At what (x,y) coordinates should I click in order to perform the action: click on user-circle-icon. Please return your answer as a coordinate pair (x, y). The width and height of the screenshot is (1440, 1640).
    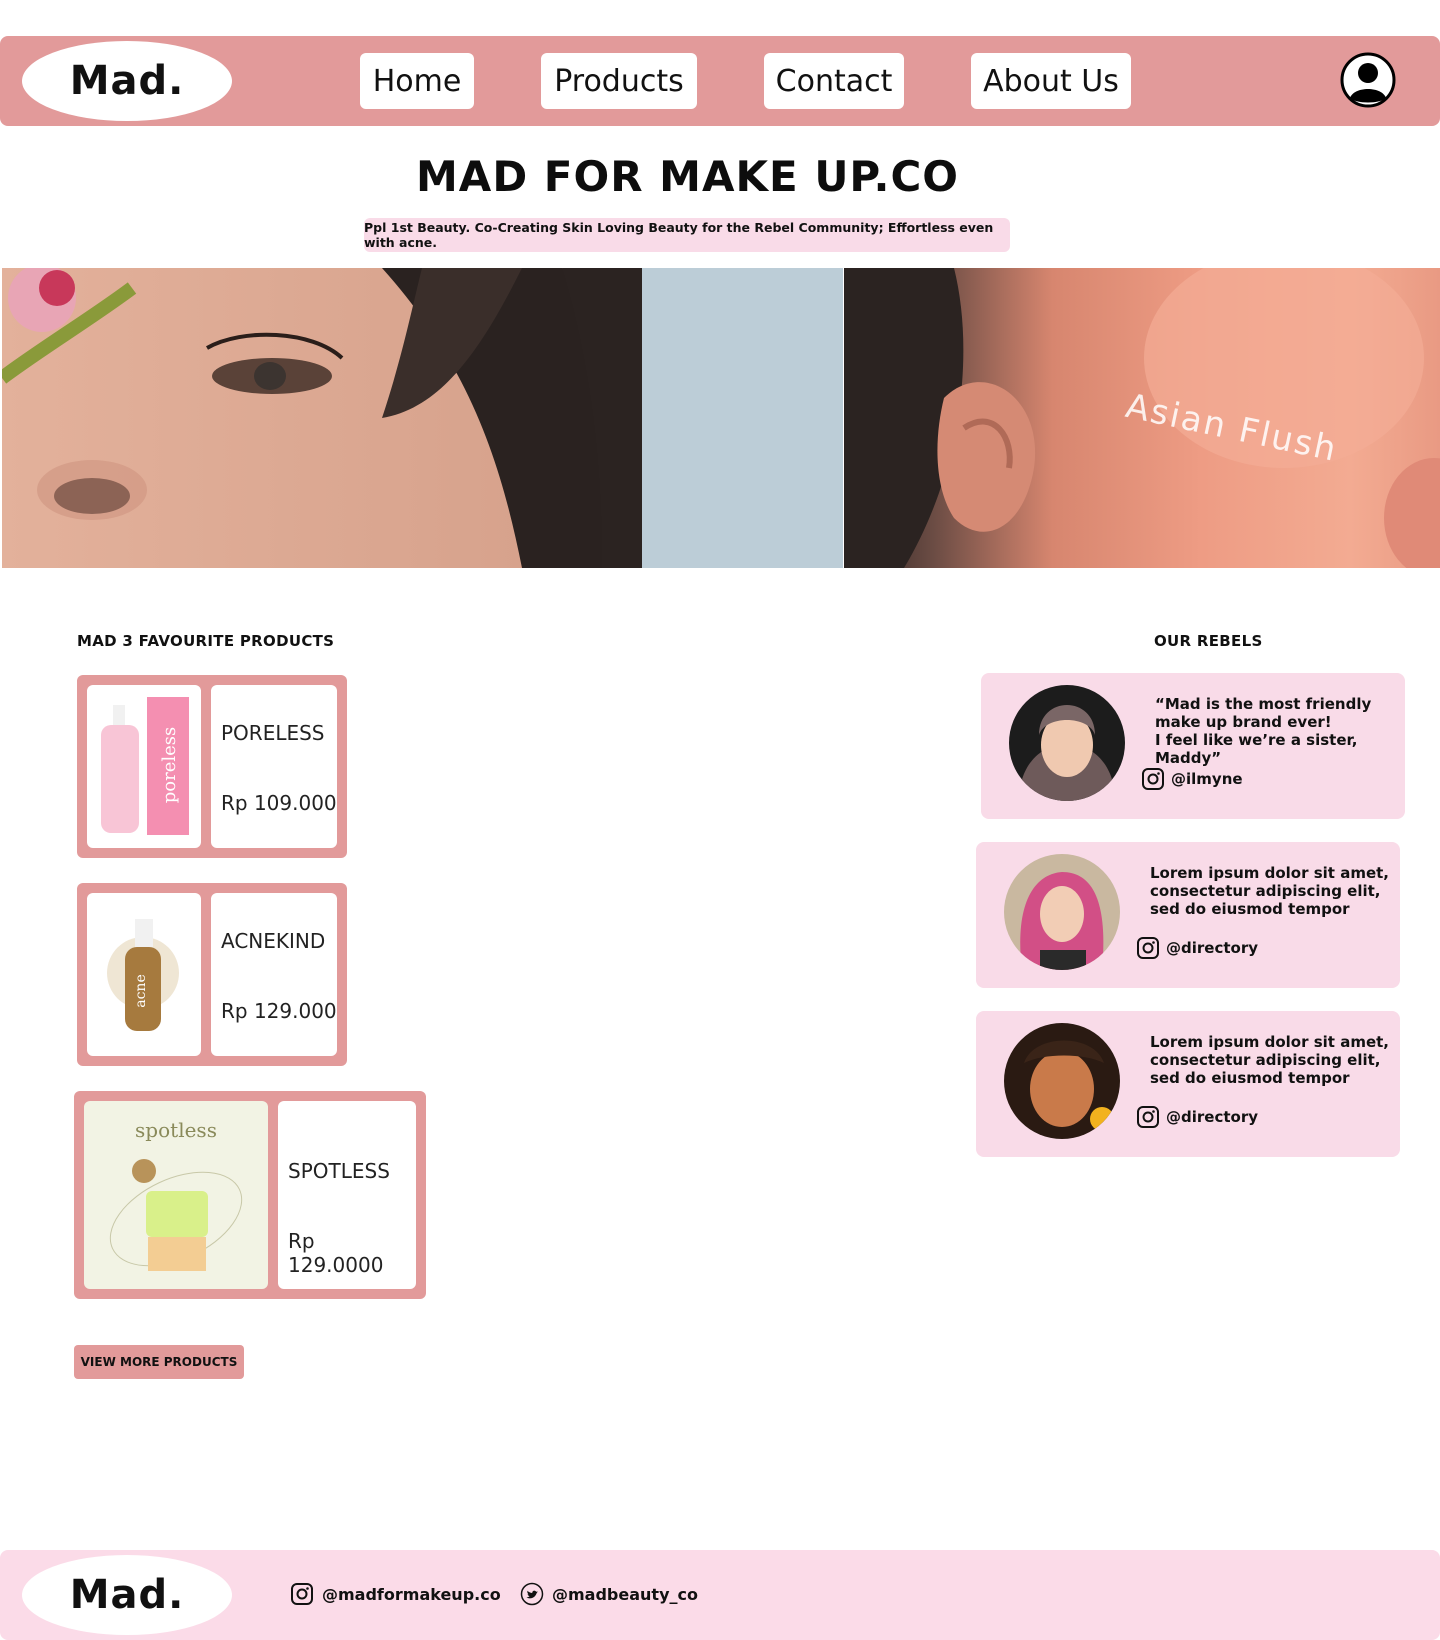
    Looking at the image, I should click on (1368, 80).